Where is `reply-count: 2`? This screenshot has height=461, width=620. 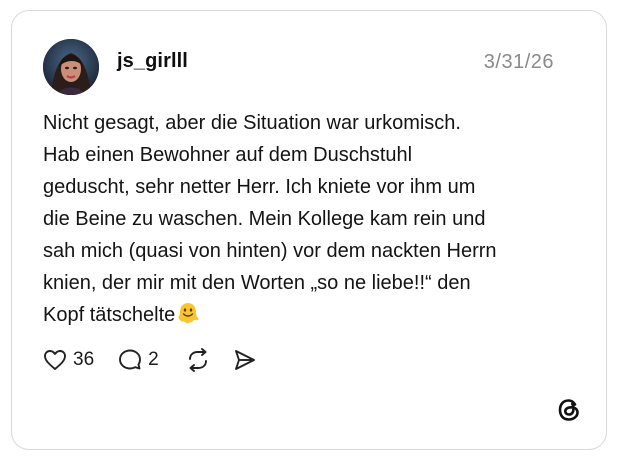 reply-count: 2 is located at coordinates (153, 359).